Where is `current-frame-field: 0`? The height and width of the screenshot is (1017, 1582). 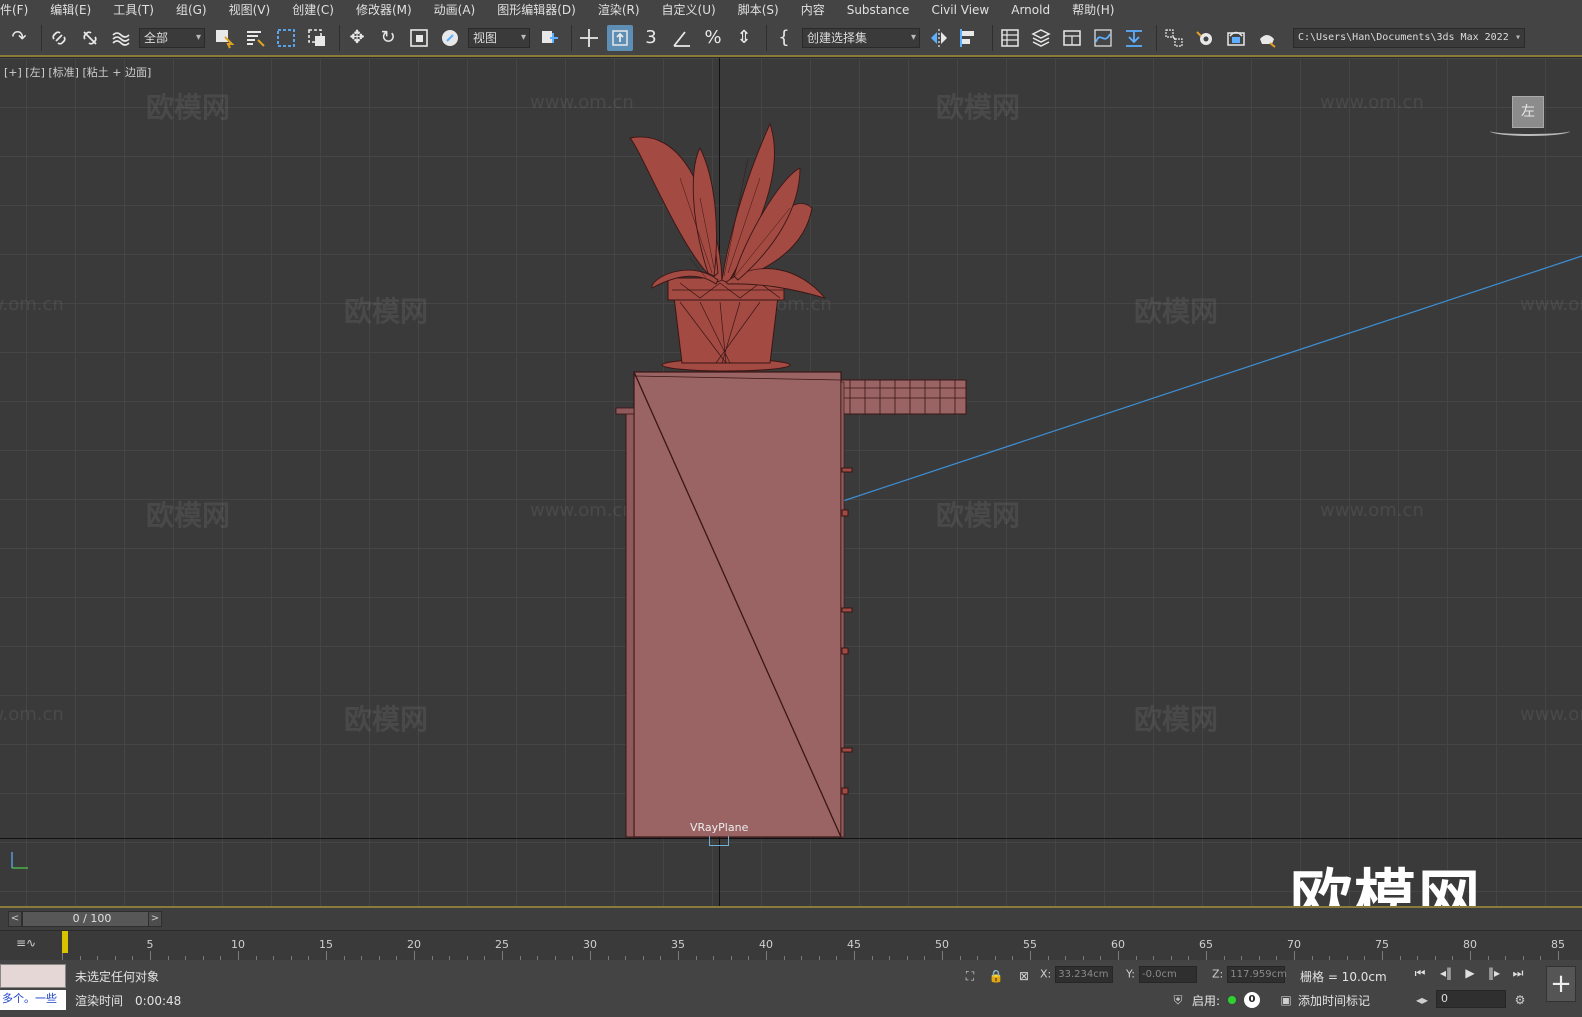 current-frame-field: 0 is located at coordinates (1471, 999).